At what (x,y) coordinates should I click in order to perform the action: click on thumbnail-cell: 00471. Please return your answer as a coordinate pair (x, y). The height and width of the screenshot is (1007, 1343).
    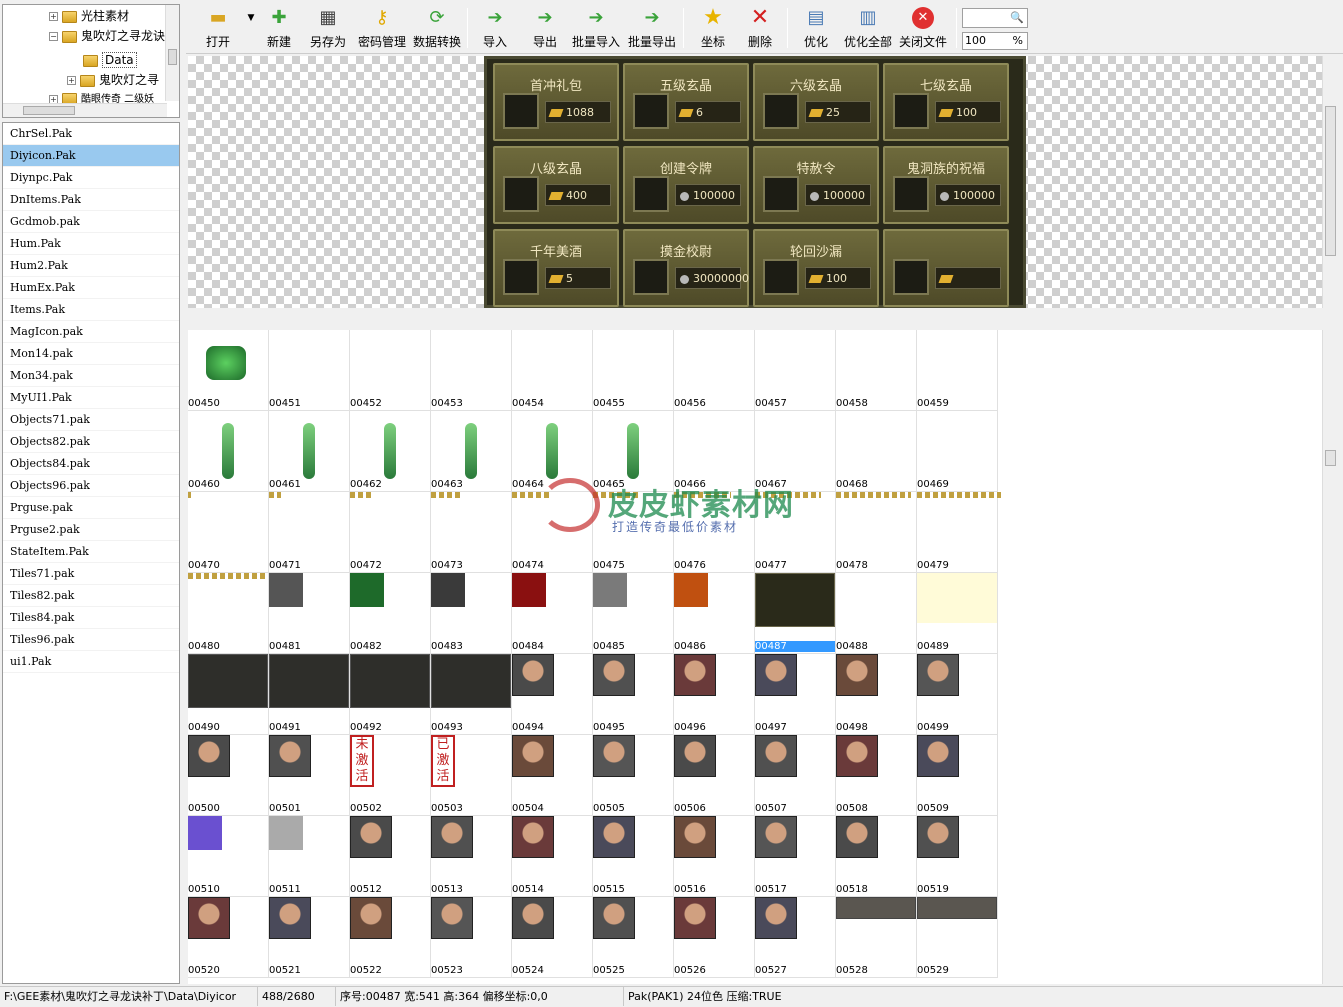
    Looking at the image, I should click on (309, 532).